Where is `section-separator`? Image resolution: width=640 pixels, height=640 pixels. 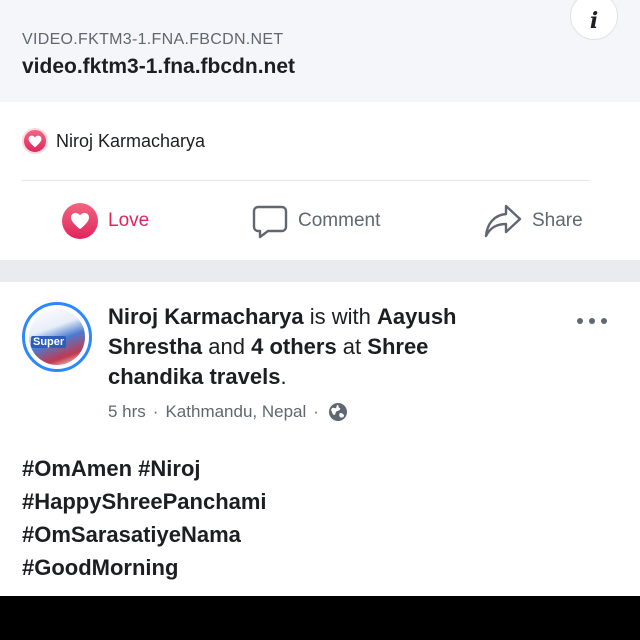 section-separator is located at coordinates (320, 271).